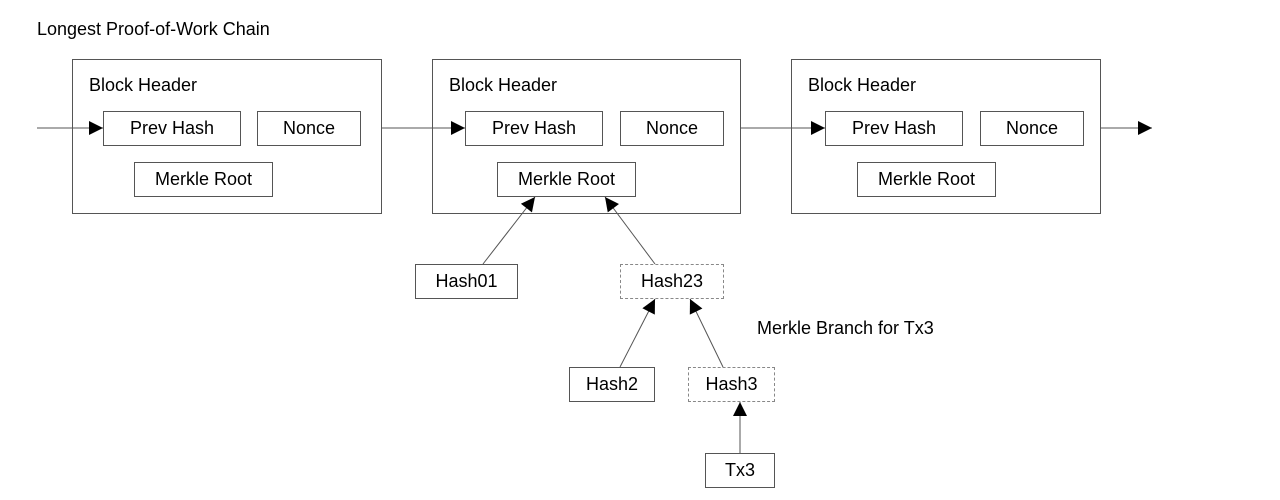 The height and width of the screenshot is (500, 1280). What do you see at coordinates (630, 230) in the screenshot?
I see `edge-hash23-root` at bounding box center [630, 230].